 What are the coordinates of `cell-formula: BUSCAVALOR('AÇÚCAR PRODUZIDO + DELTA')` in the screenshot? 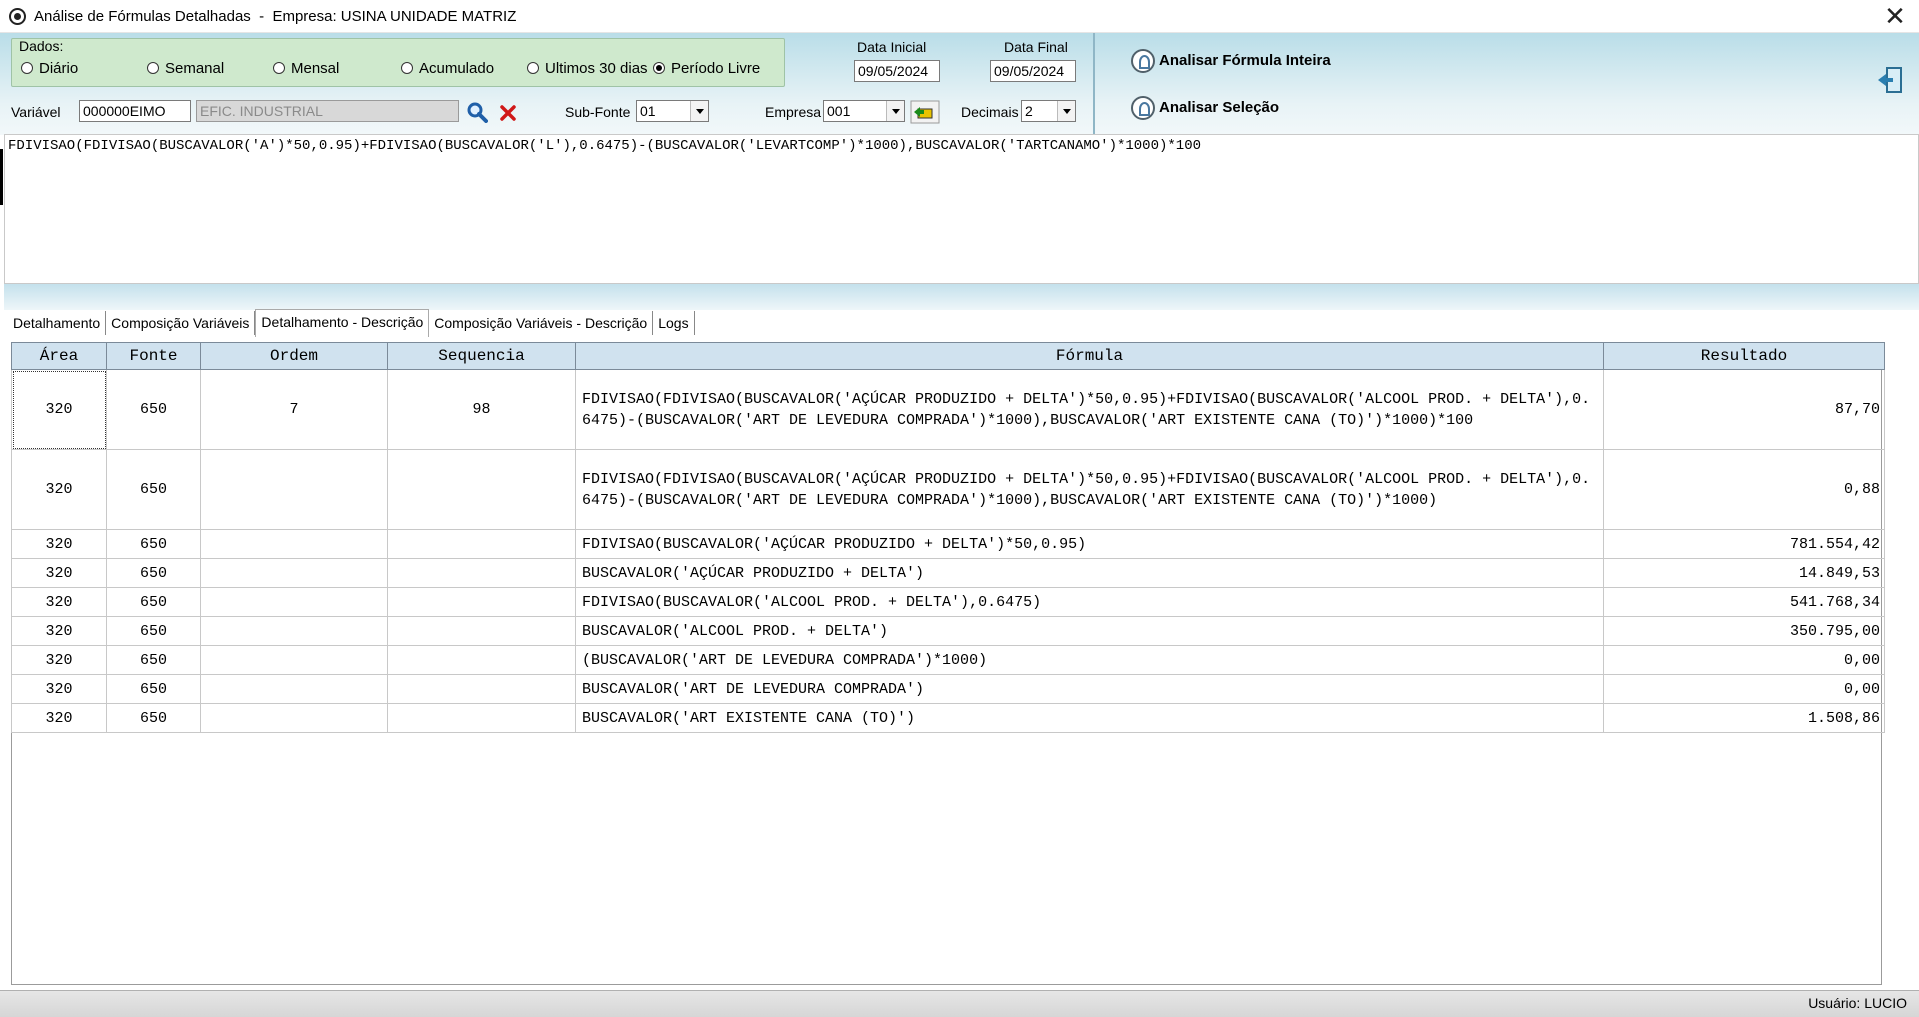 It's located at (1089, 573).